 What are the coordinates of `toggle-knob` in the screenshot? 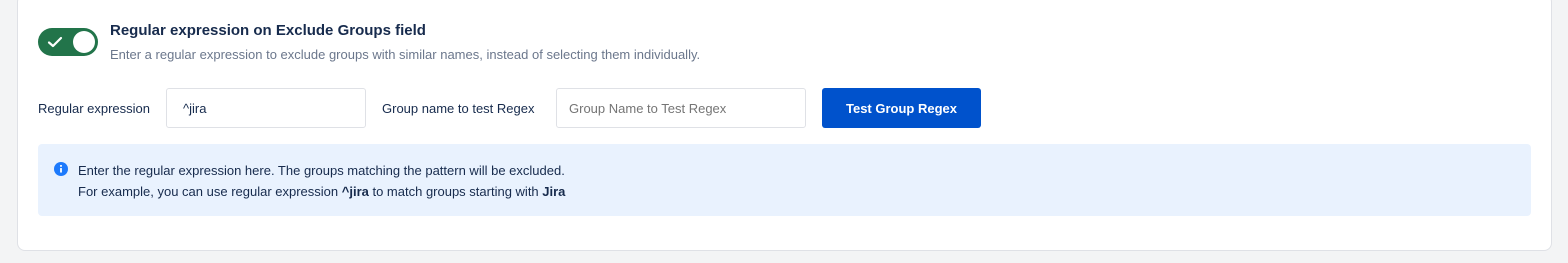 It's located at (84, 42).